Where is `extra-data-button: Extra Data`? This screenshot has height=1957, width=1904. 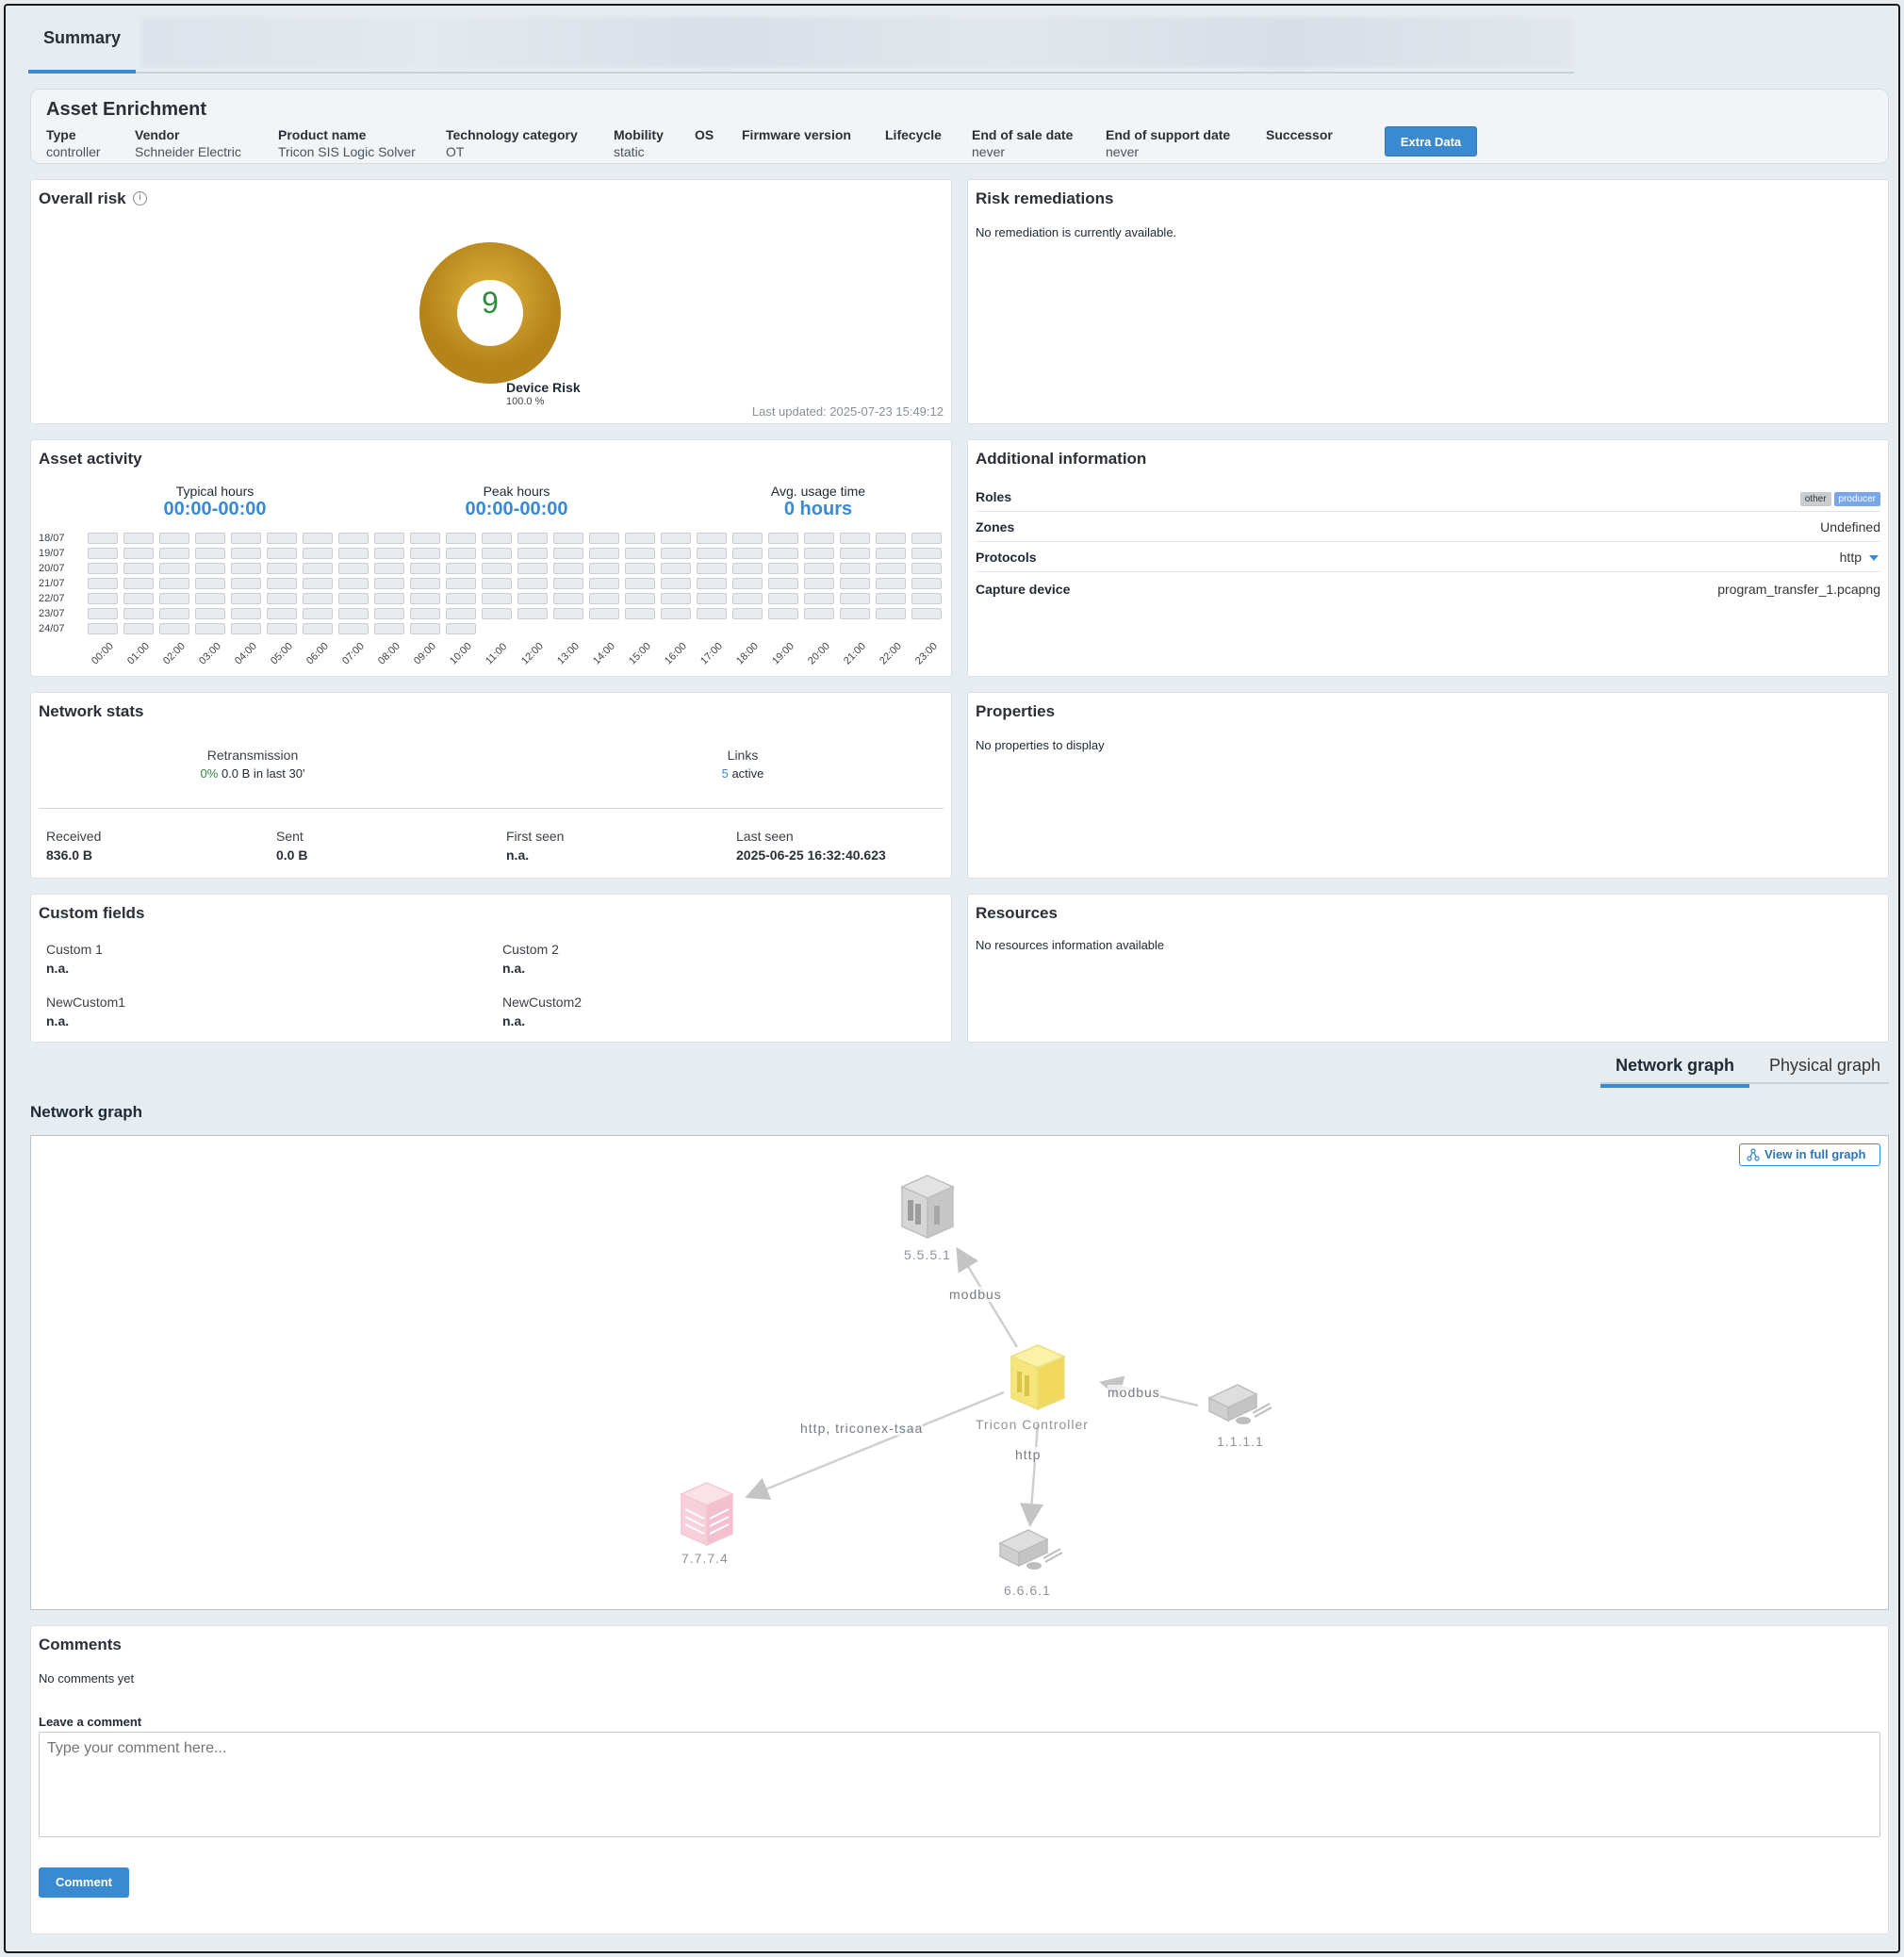
extra-data-button: Extra Data is located at coordinates (1431, 141).